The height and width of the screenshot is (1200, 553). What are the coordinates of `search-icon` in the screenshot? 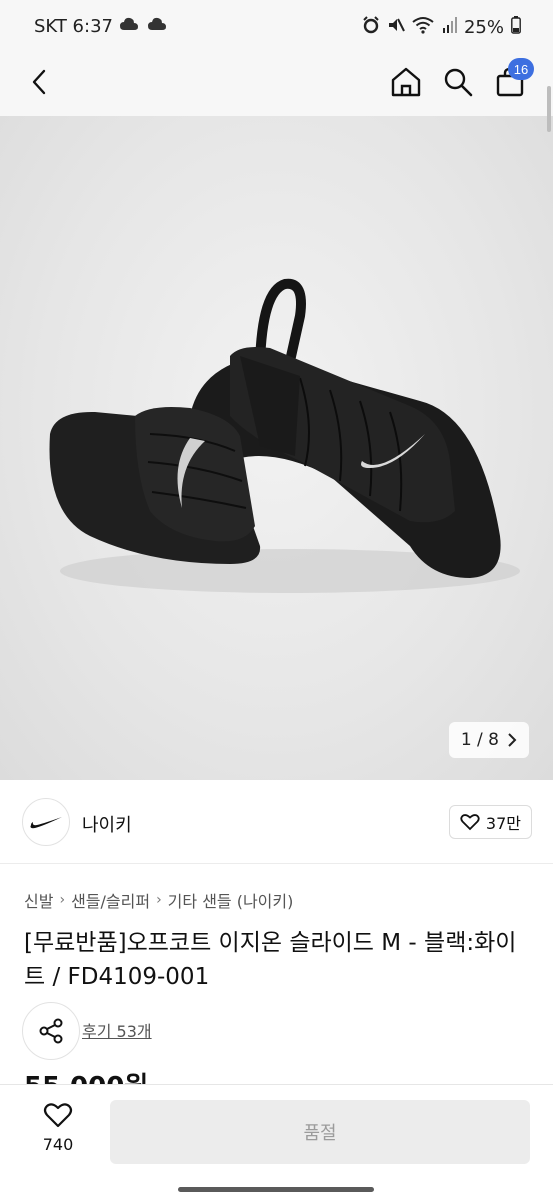 It's located at (458, 82).